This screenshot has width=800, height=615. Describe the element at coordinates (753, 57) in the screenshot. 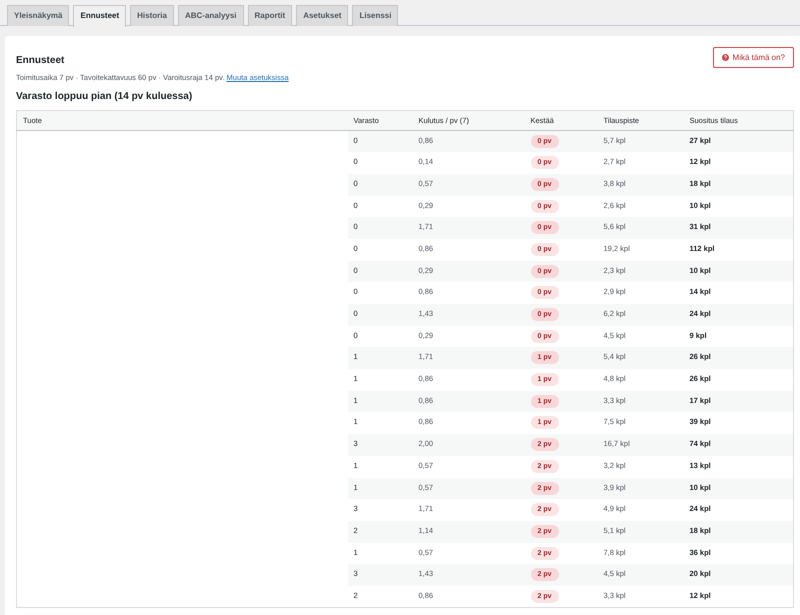

I see `help-button: Mikä tämä on?` at that location.